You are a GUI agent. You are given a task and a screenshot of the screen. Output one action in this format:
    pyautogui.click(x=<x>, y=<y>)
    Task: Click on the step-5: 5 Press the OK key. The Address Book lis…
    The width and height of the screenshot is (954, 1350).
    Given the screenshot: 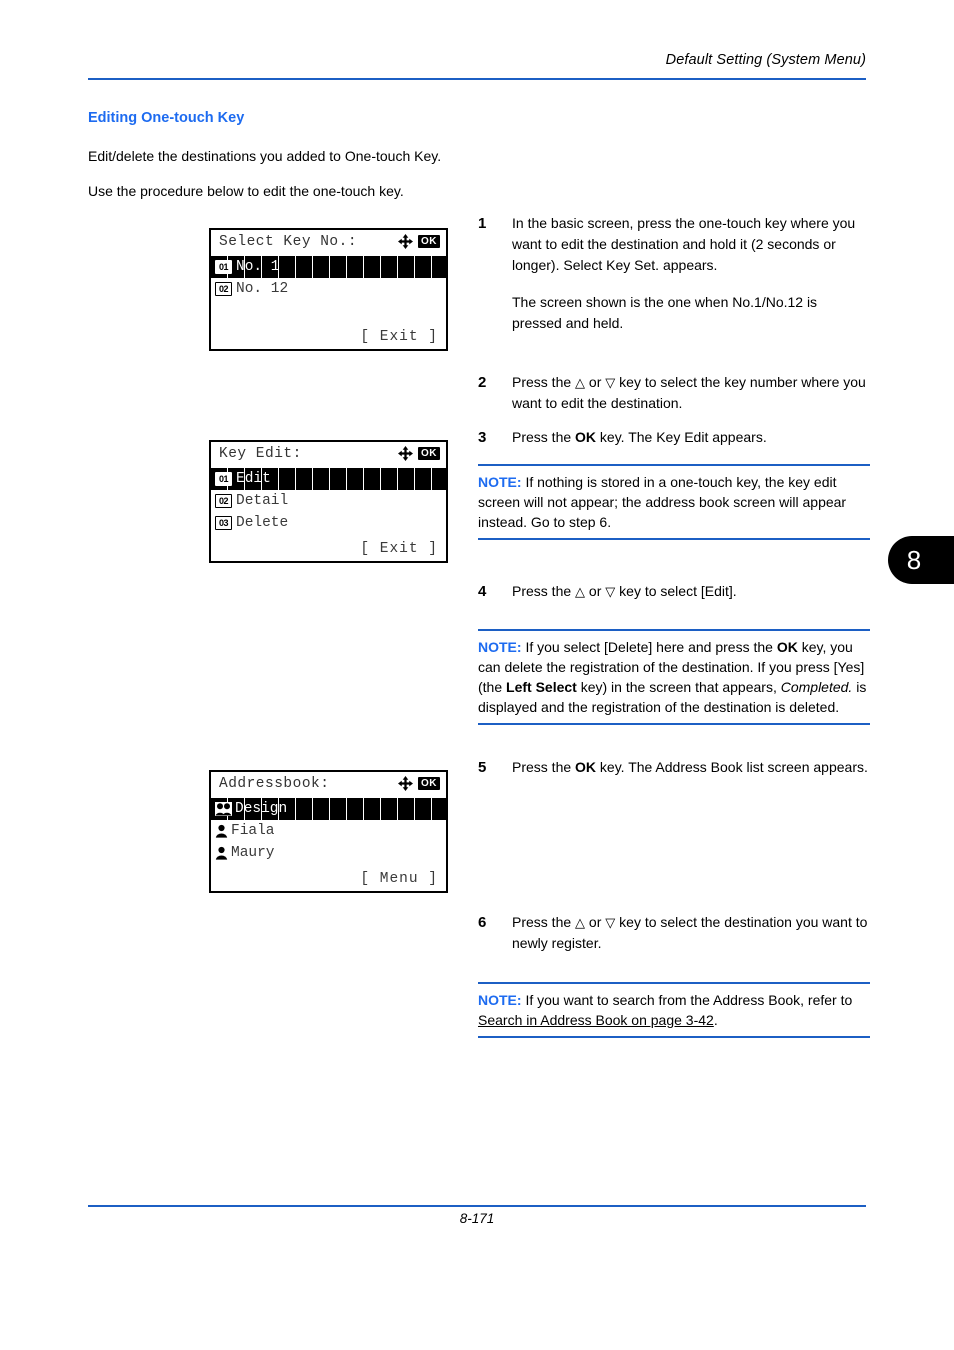 What is the action you would take?
    pyautogui.click(x=674, y=767)
    